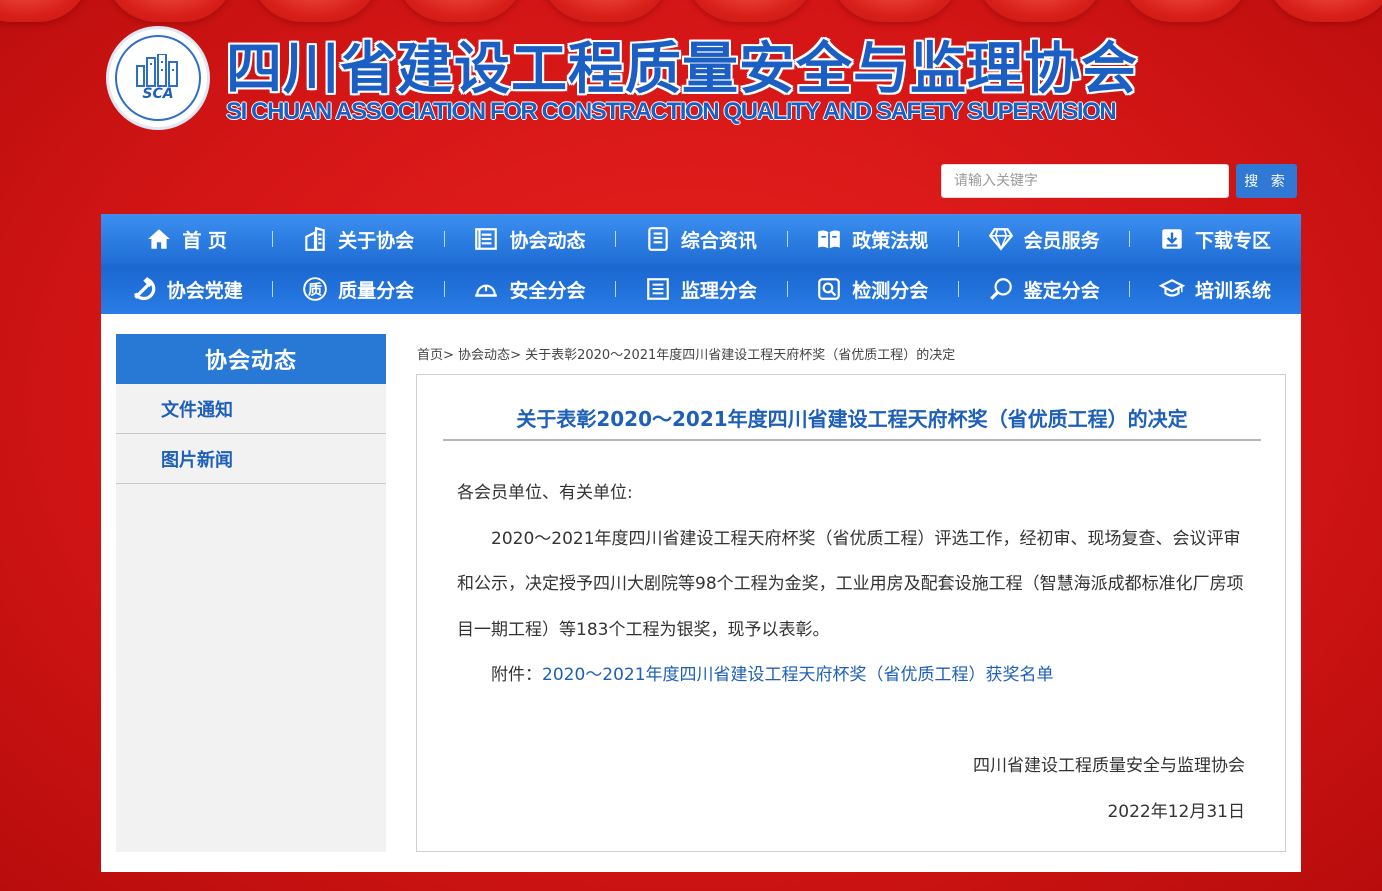  I want to click on signature-org: 四川省建设工程质量安全与监理协会, so click(1109, 766).